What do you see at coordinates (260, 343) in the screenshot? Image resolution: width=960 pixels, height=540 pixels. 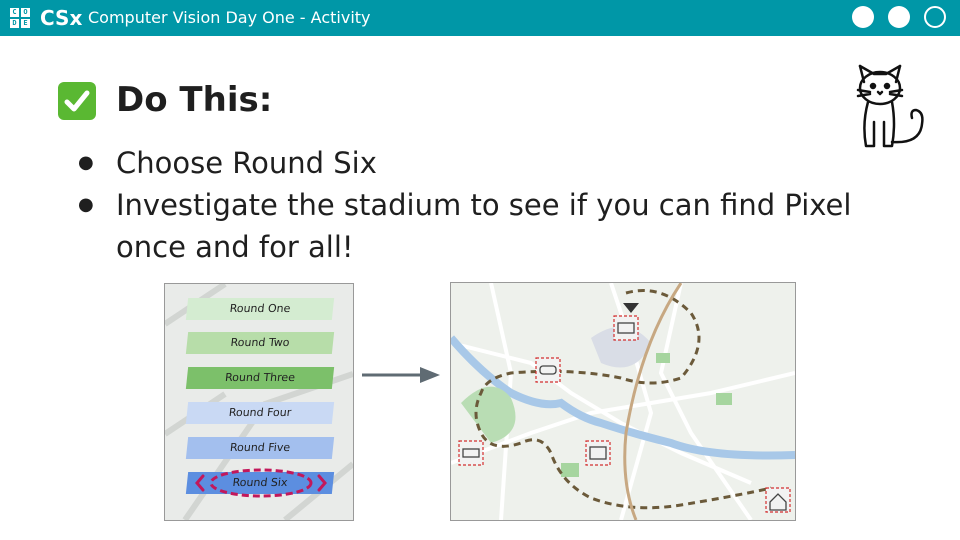 I see `round-two-button: Round Two` at bounding box center [260, 343].